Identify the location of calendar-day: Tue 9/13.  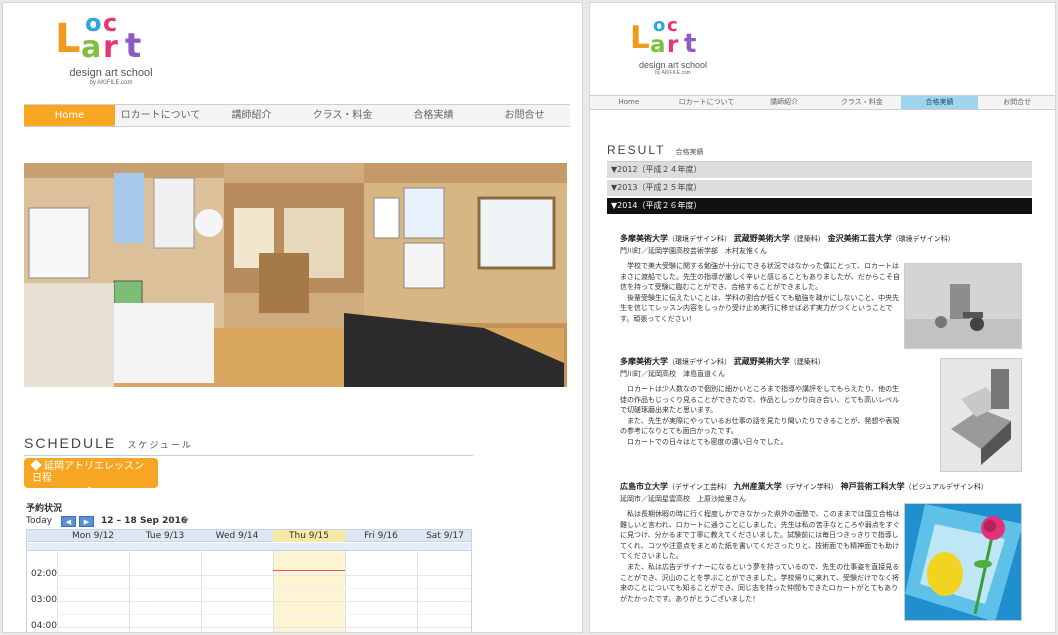
(165, 536).